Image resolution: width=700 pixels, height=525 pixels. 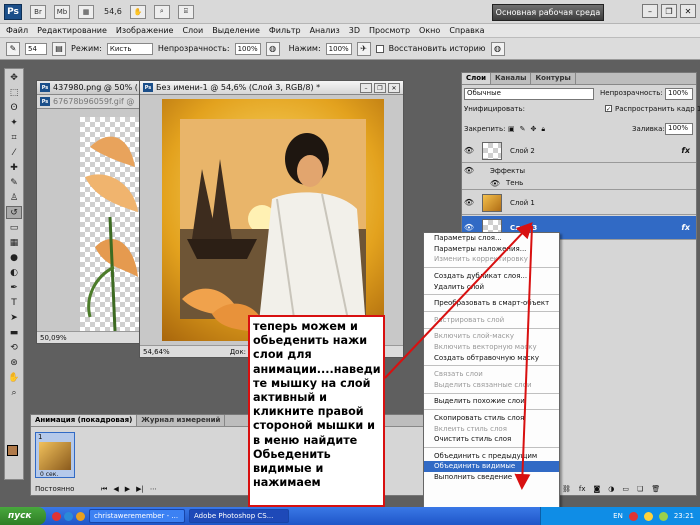 What do you see at coordinates (104, 489) in the screenshot?
I see `first-frame-icon: ⏮` at bounding box center [104, 489].